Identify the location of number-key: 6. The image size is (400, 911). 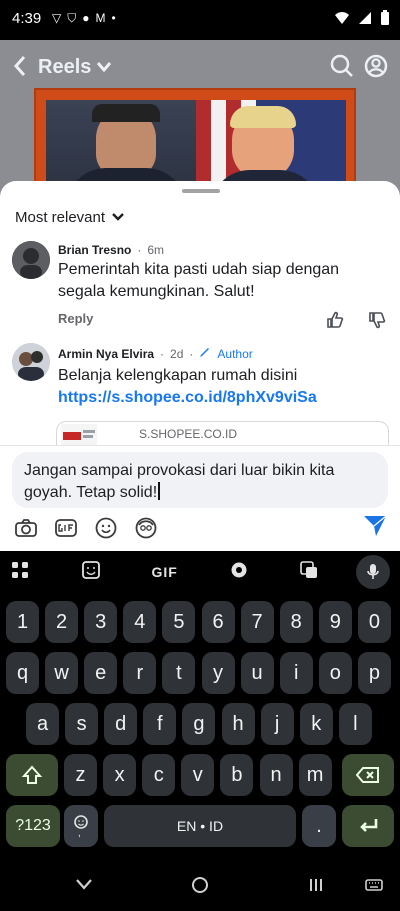
(218, 622).